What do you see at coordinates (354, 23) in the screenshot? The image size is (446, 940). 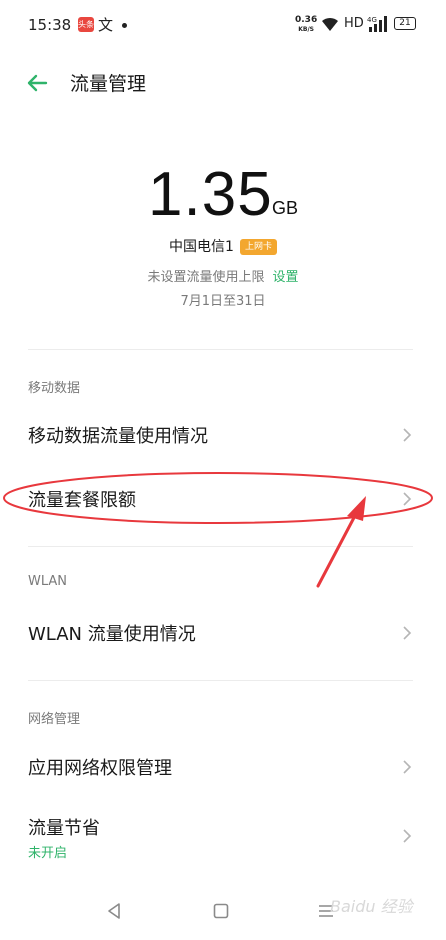 I see `hd-voice-icon: HD` at bounding box center [354, 23].